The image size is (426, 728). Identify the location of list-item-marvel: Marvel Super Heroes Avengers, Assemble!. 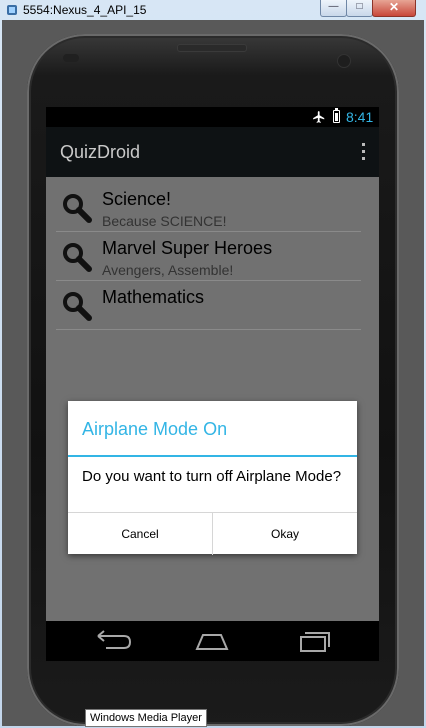
(208, 256).